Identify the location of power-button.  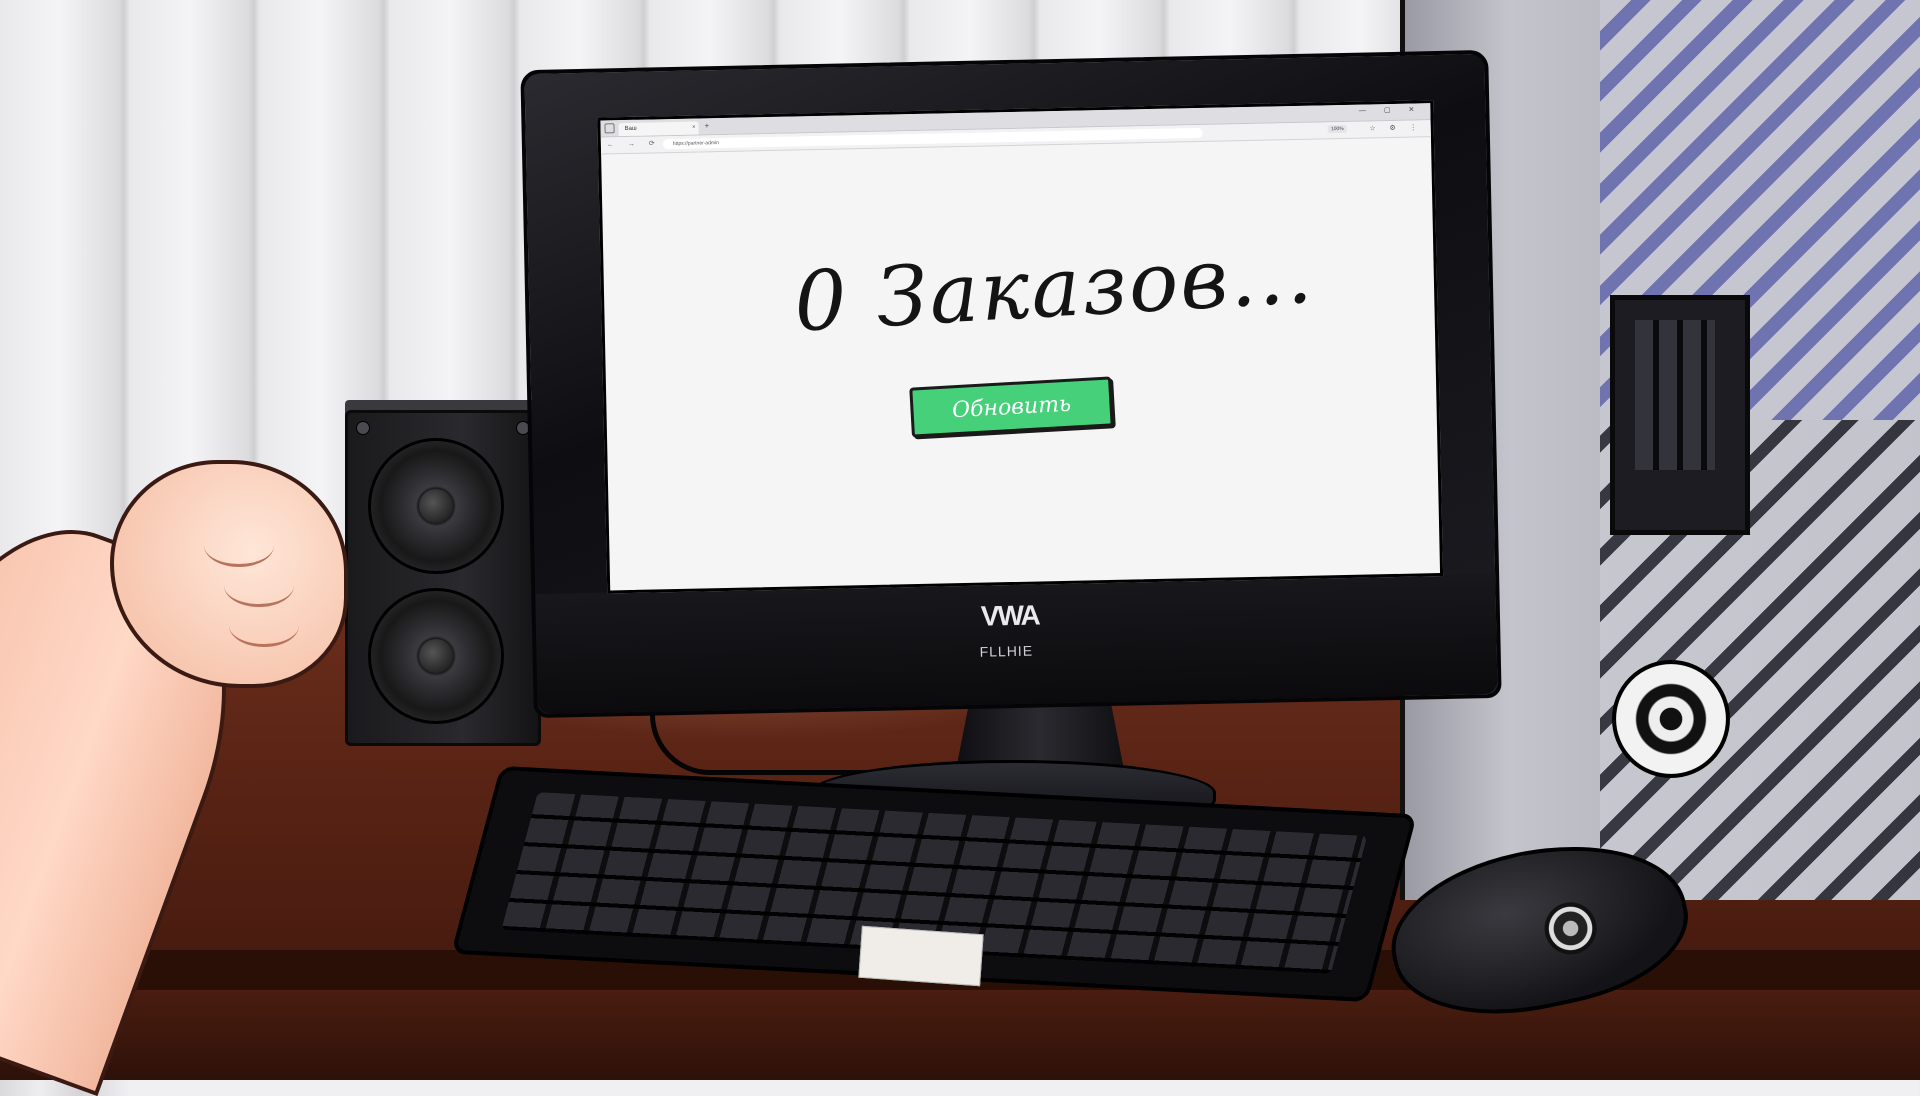
(1671, 719).